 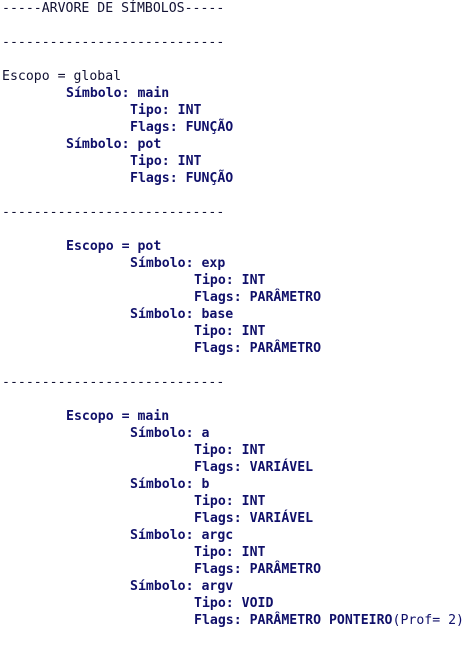 What do you see at coordinates (205, 433) in the screenshot?
I see `symbol-name: a` at bounding box center [205, 433].